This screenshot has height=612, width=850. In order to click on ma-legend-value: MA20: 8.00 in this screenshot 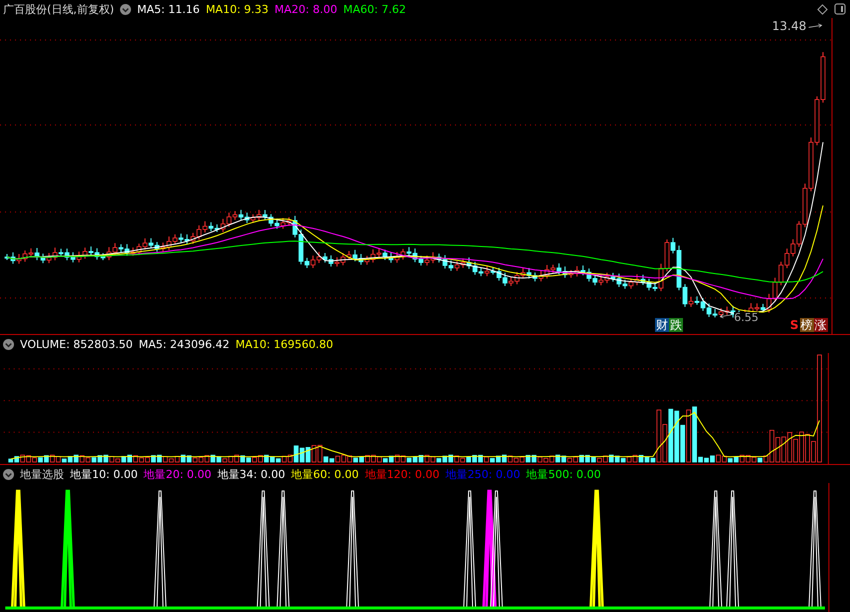, I will do `click(306, 9)`.